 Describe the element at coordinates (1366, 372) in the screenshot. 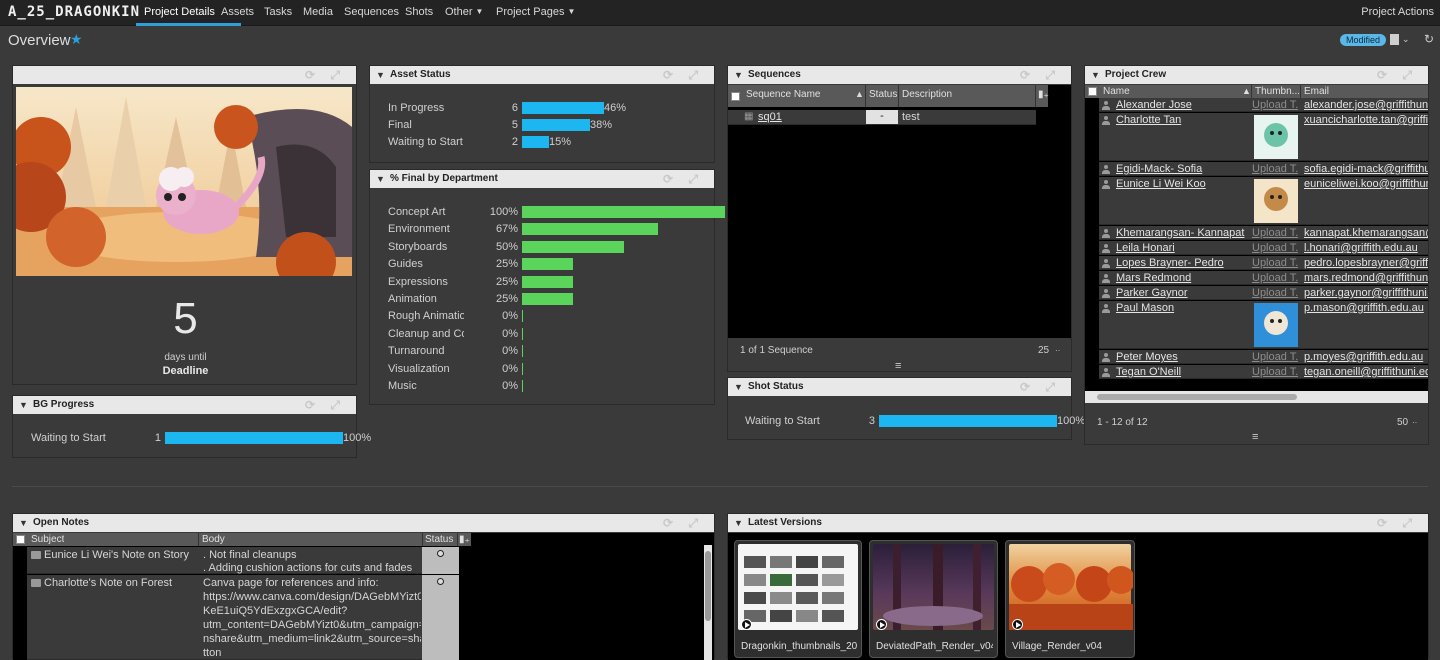

I see `crew-email-link: tegan.oneill@griffithuni.edu.` at that location.